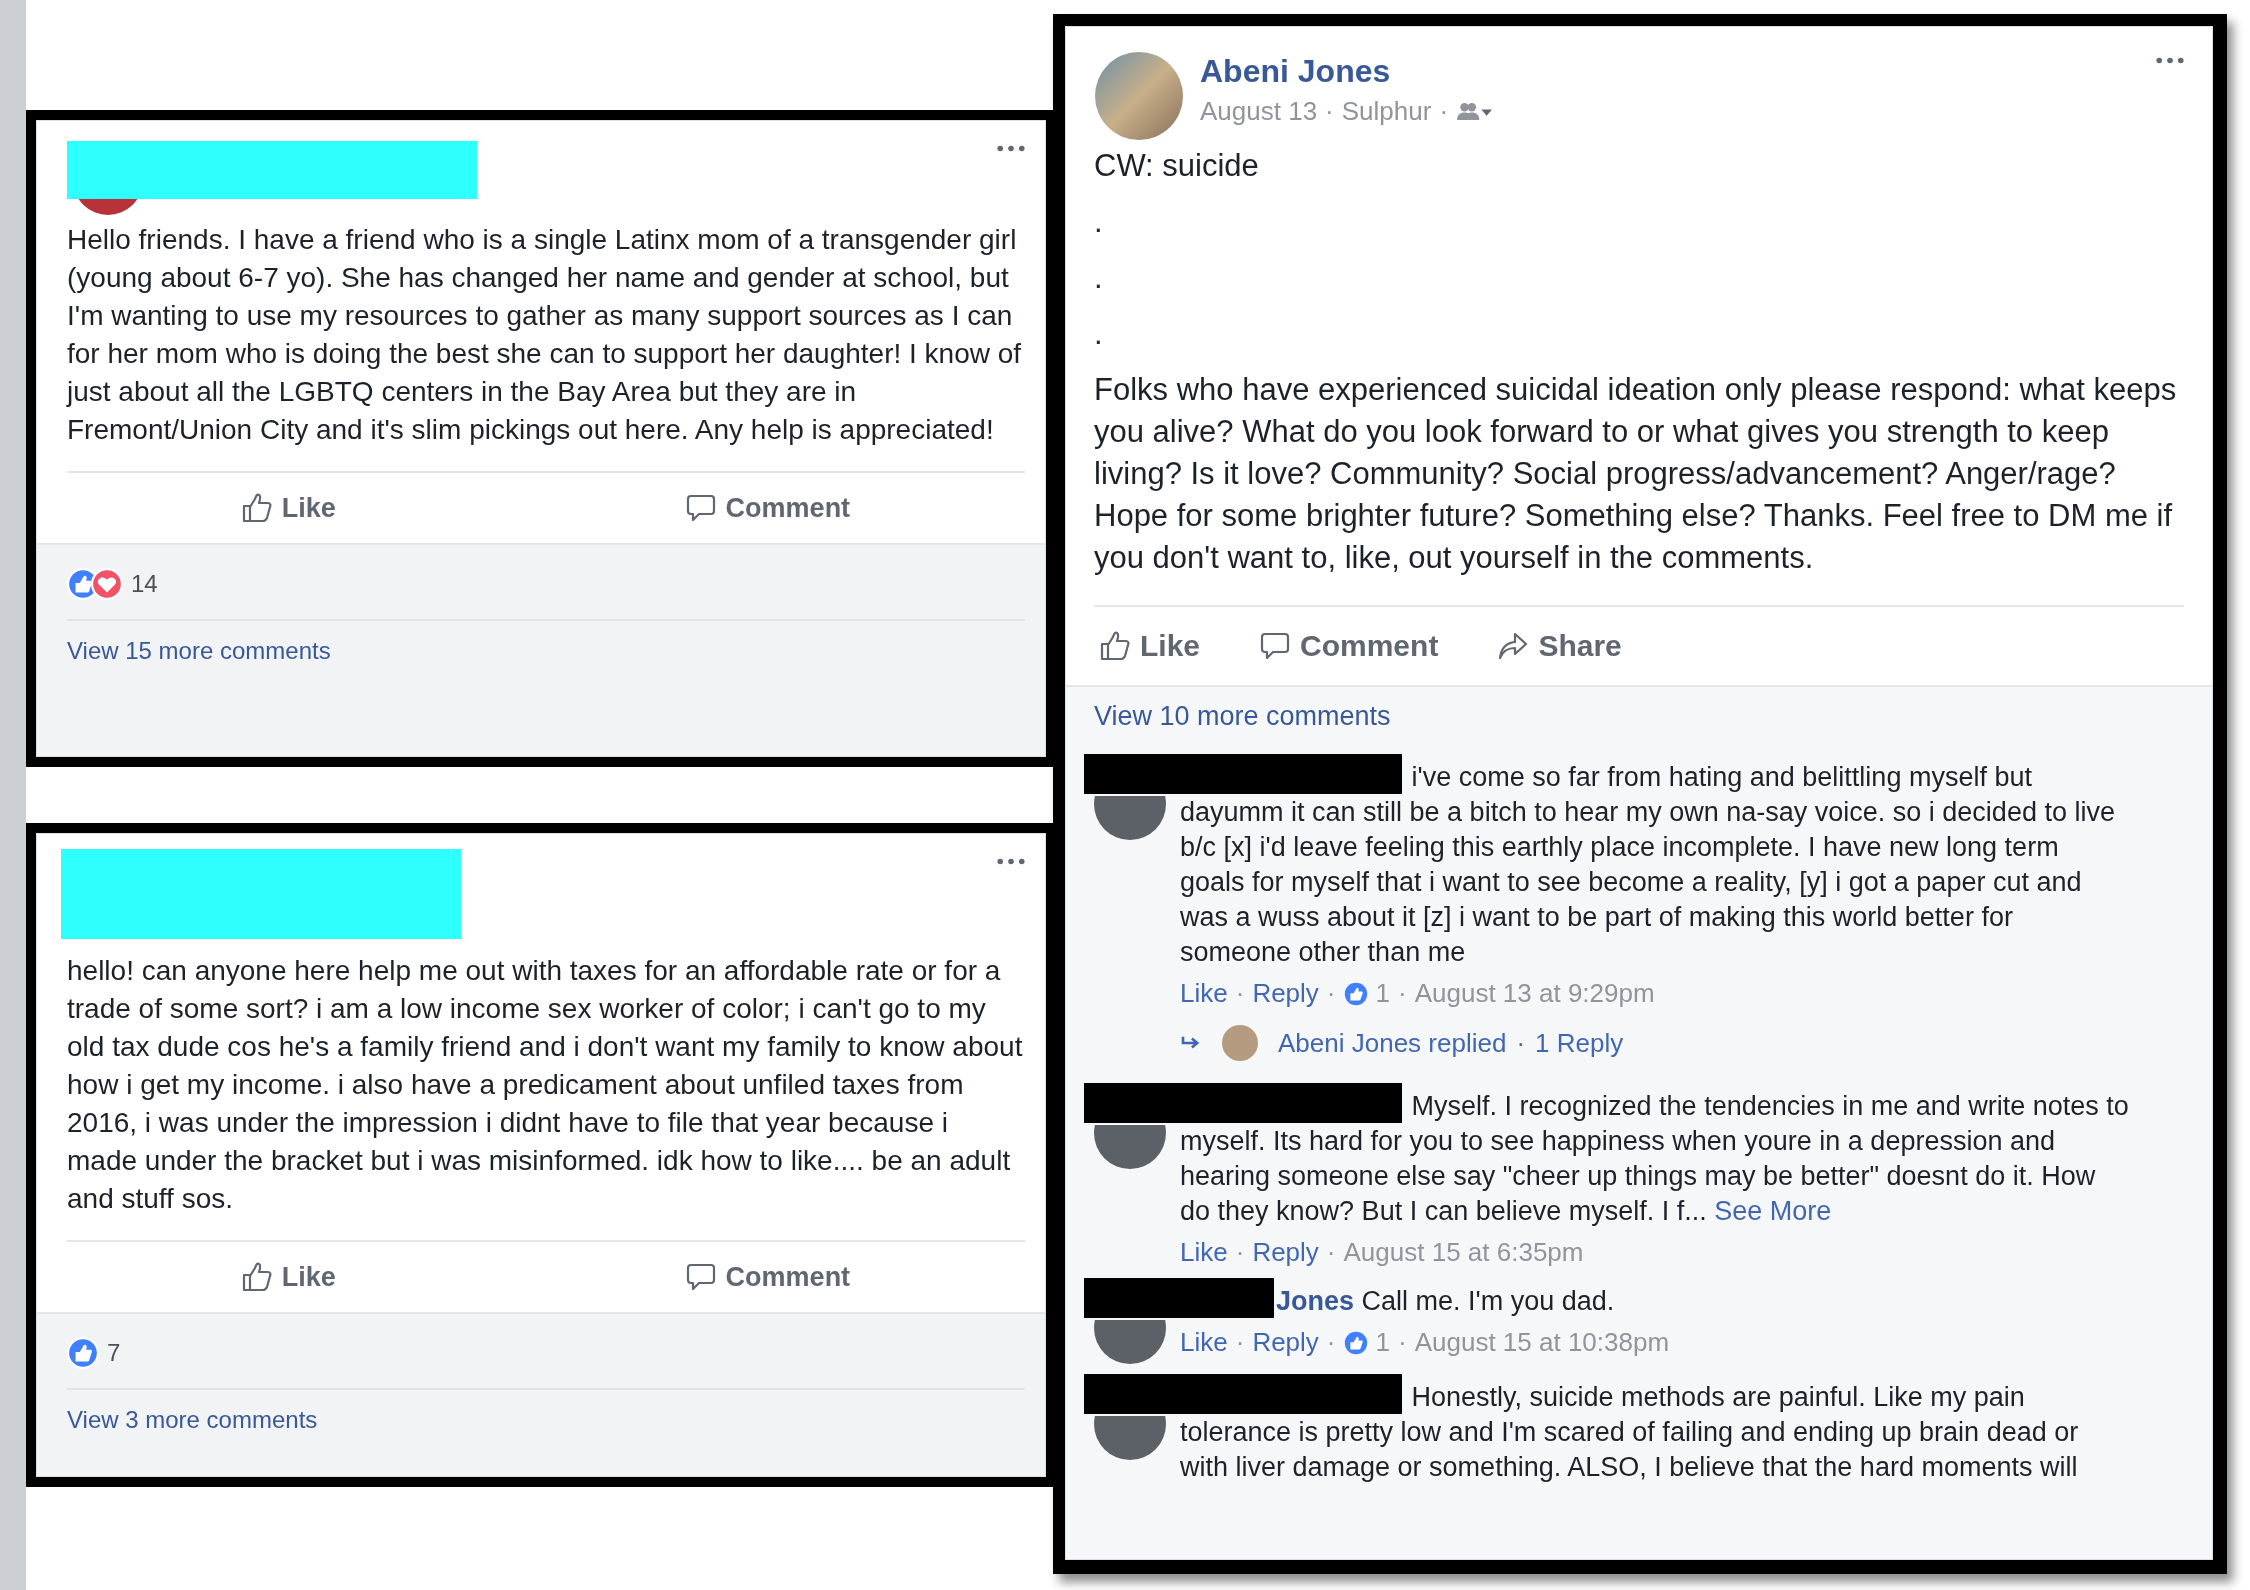 The image size is (2250, 1590). I want to click on view-more-comments-link: View 15 more comments, so click(199, 651).